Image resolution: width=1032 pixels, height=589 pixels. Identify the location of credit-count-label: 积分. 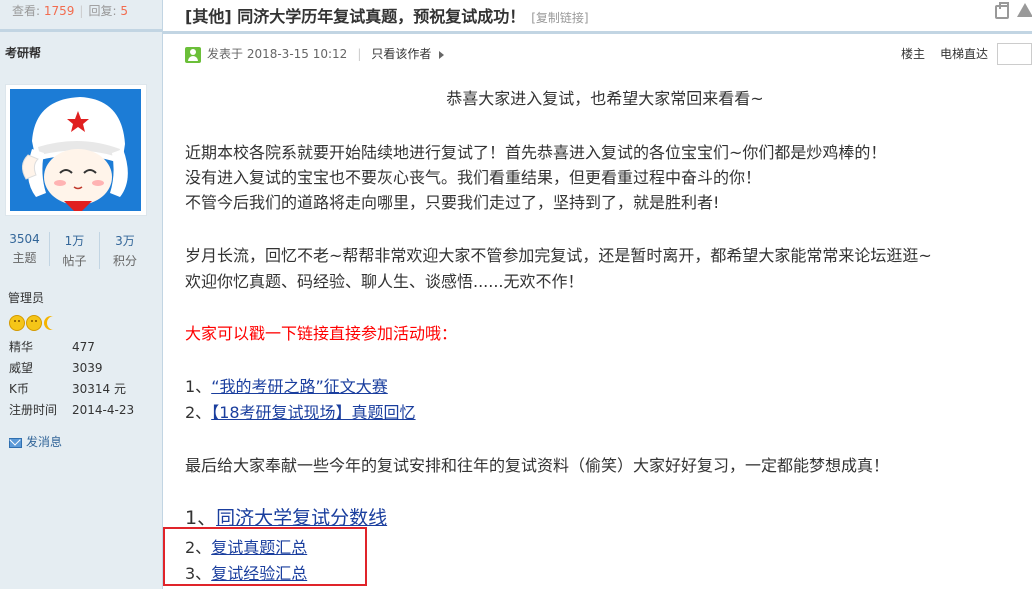
(124, 261).